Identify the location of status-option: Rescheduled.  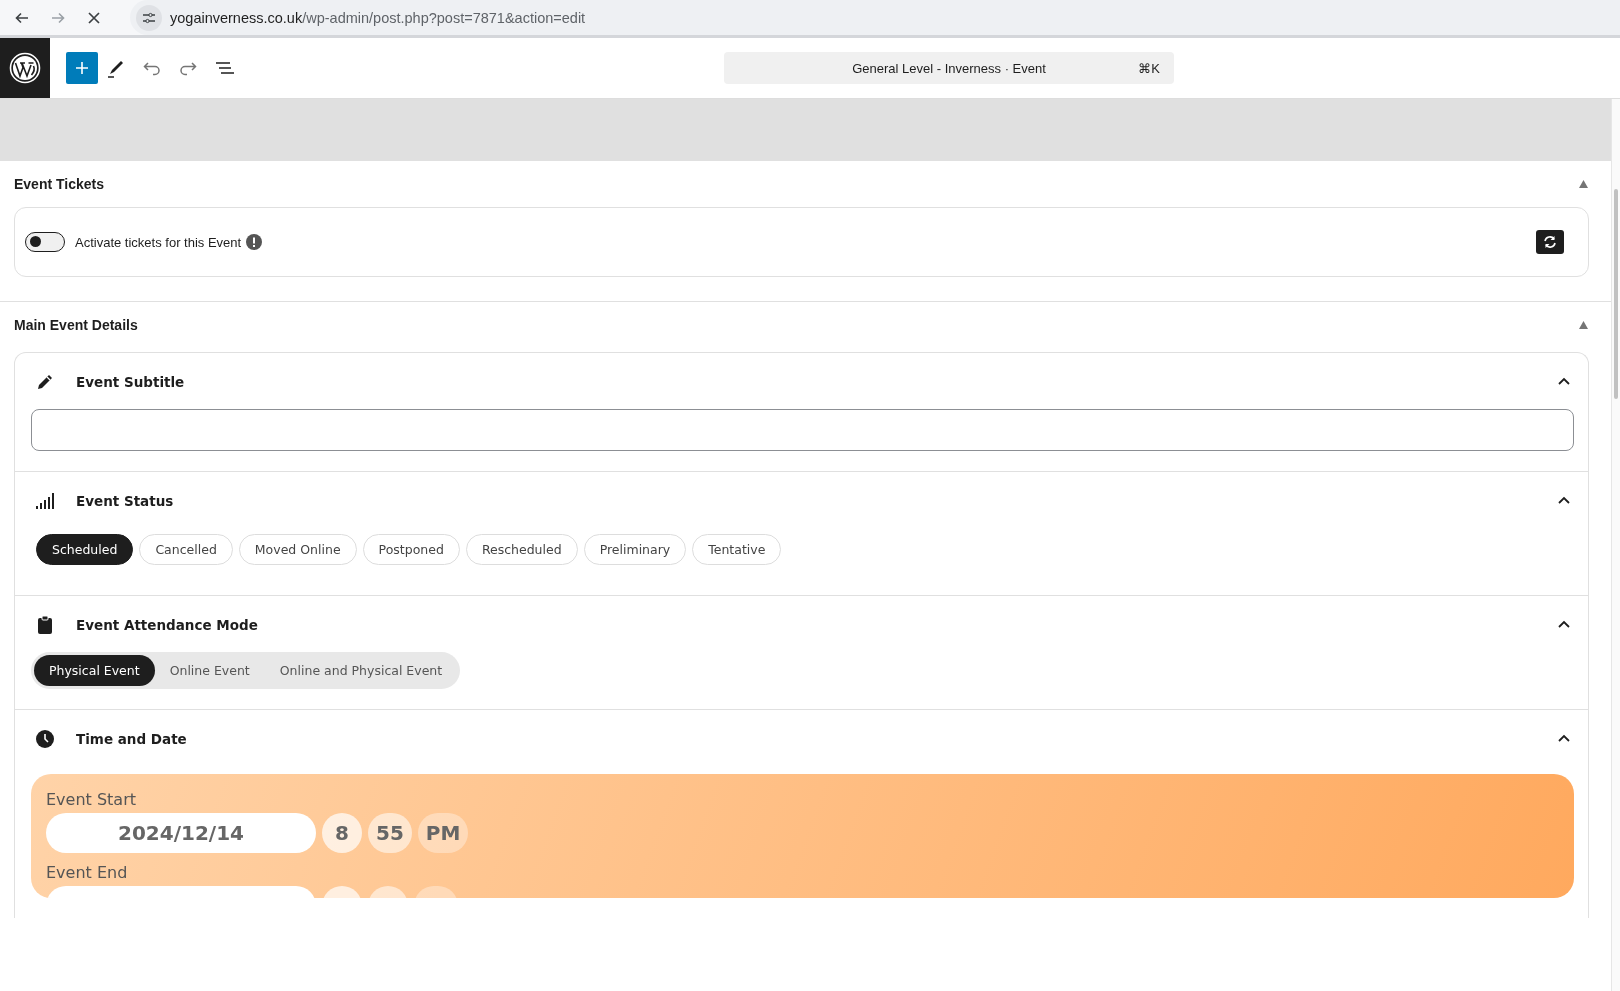
(521, 549).